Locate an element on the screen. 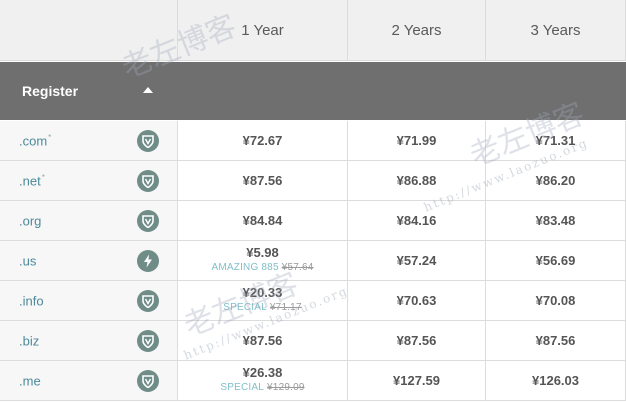  price-value: ¥83.48 is located at coordinates (555, 220).